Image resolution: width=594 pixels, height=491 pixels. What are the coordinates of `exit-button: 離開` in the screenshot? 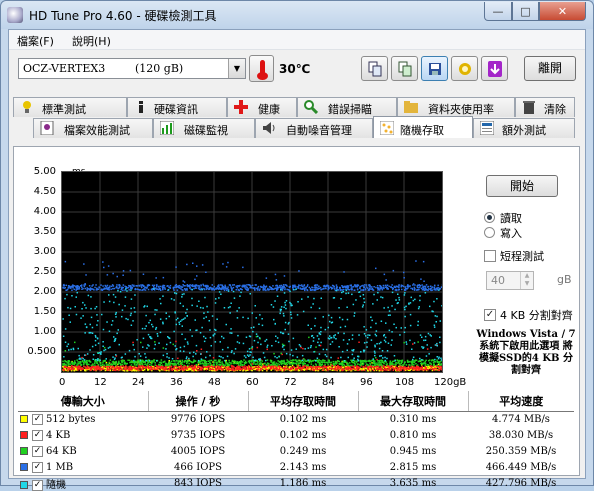 It's located at (550, 68).